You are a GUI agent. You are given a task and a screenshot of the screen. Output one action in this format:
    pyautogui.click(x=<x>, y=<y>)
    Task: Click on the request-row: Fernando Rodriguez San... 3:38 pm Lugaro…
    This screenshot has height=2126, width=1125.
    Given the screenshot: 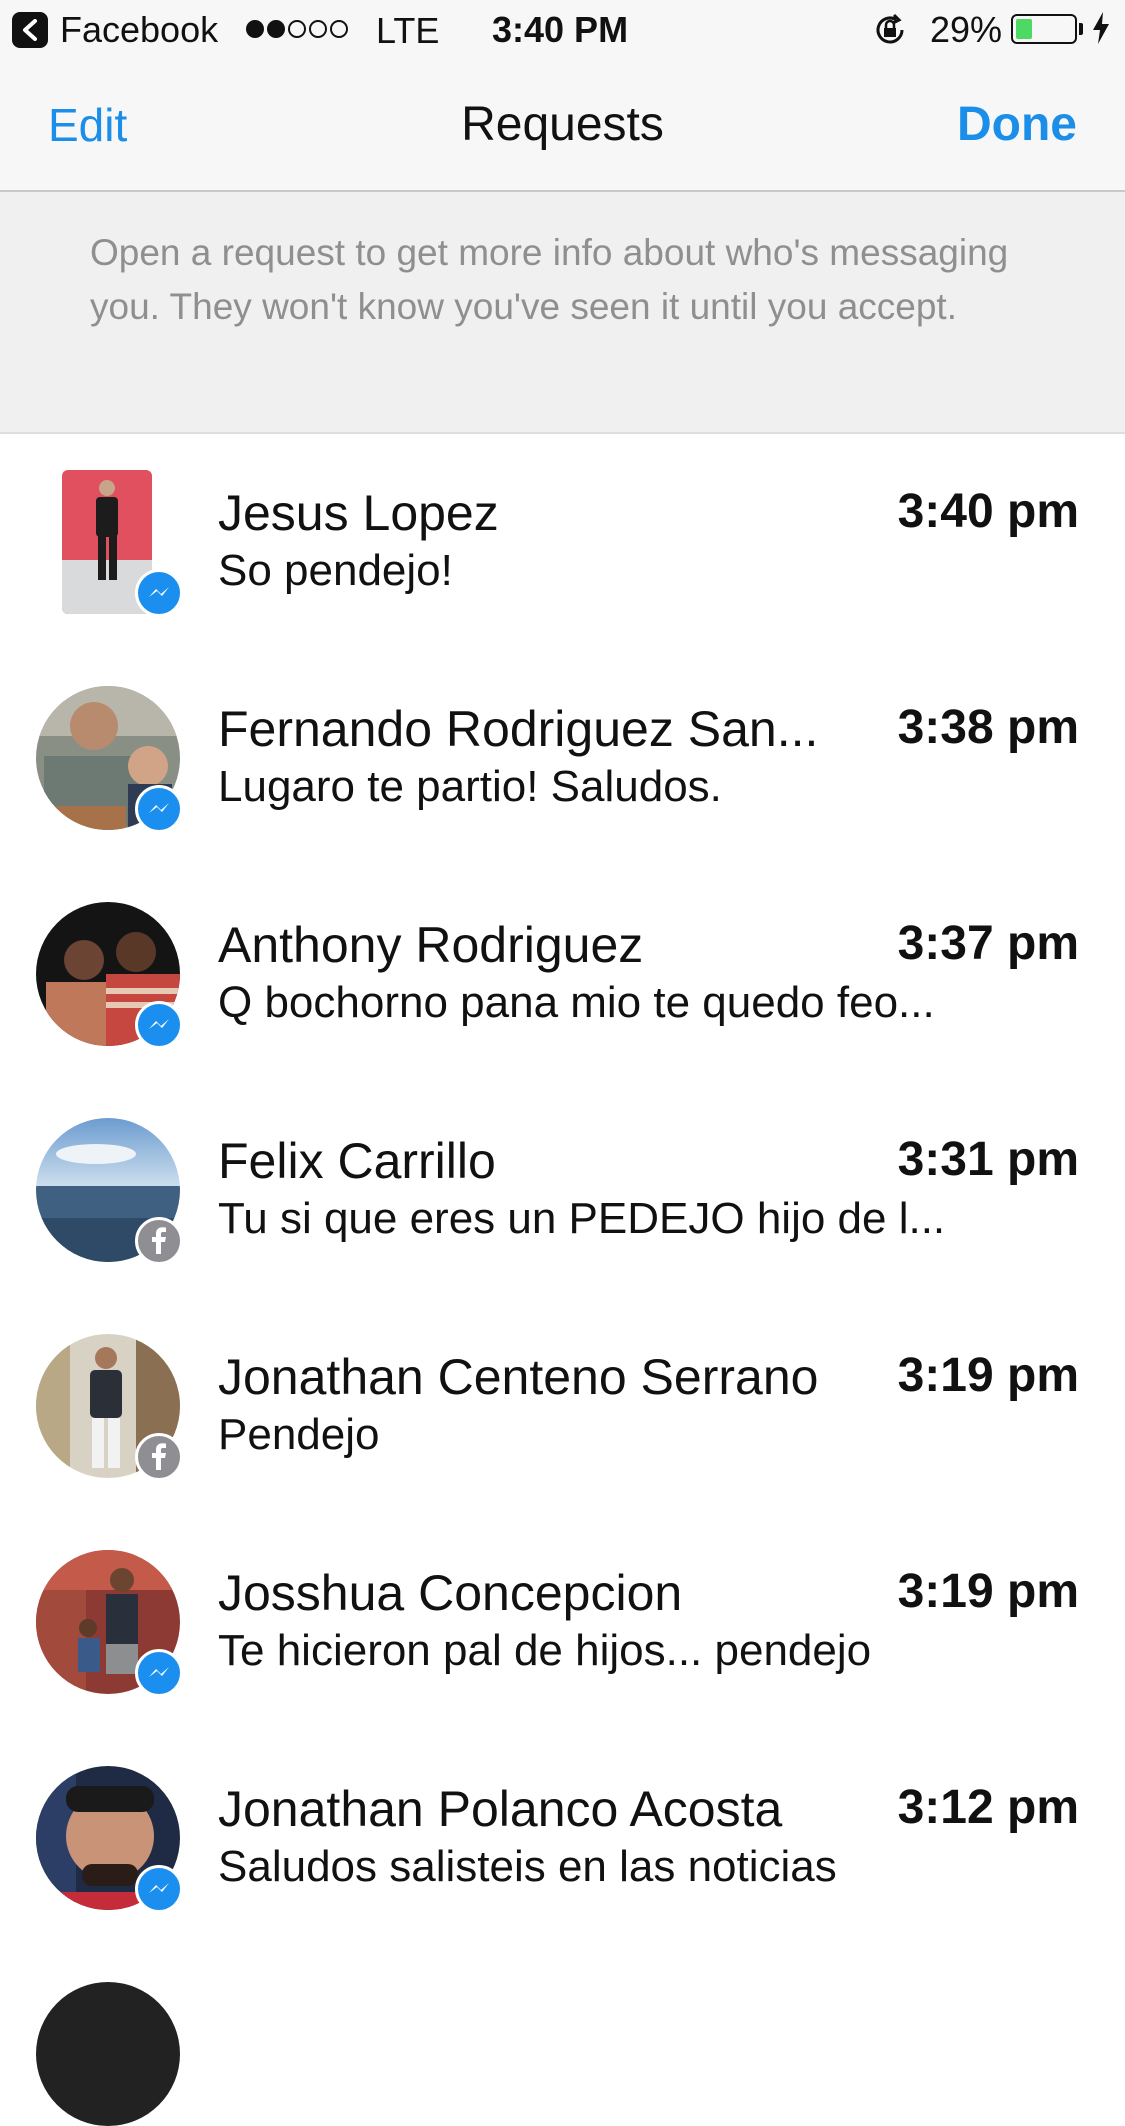 What is the action you would take?
    pyautogui.click(x=562, y=758)
    